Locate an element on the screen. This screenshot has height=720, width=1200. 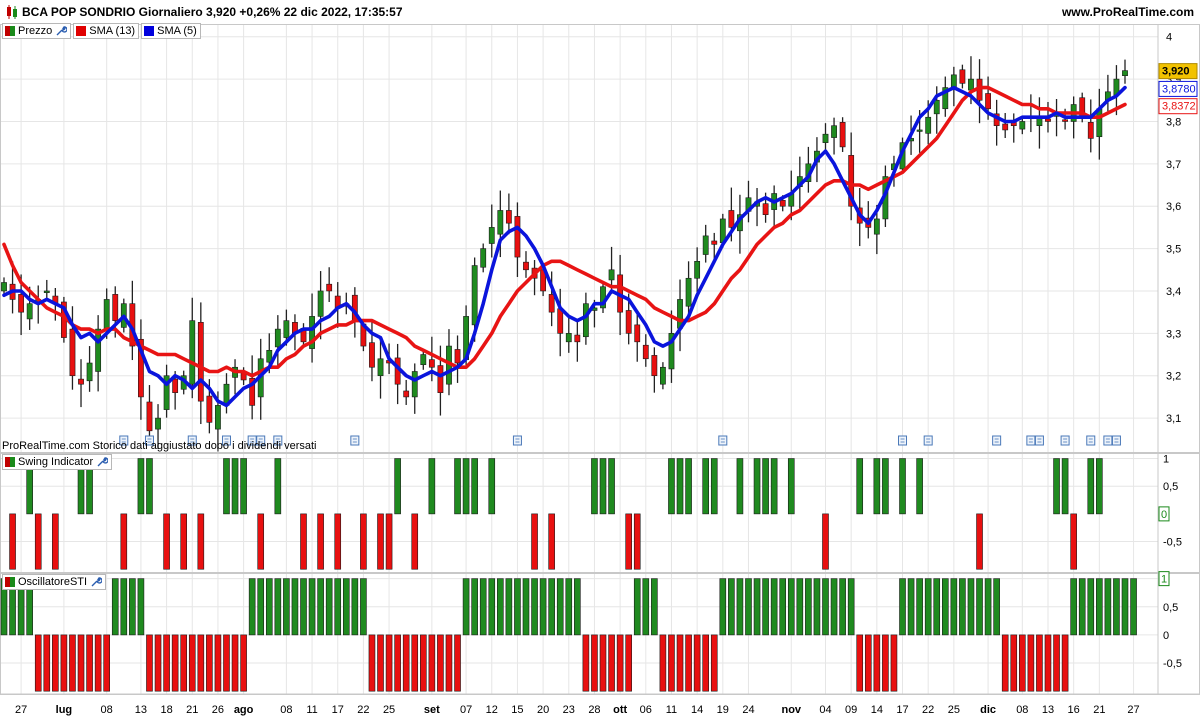
sti-swatch is located at coordinates (10, 582).